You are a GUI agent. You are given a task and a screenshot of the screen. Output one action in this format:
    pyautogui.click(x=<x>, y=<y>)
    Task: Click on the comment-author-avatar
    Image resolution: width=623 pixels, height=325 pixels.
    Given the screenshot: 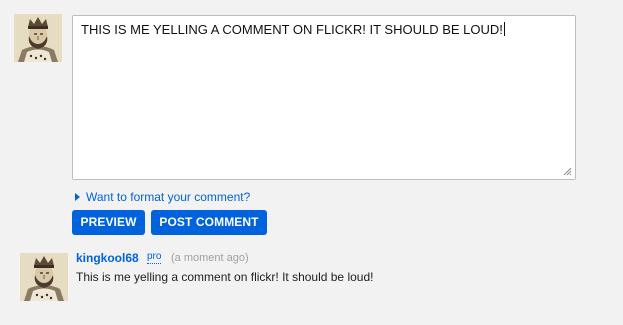 What is the action you would take?
    pyautogui.click(x=44, y=277)
    